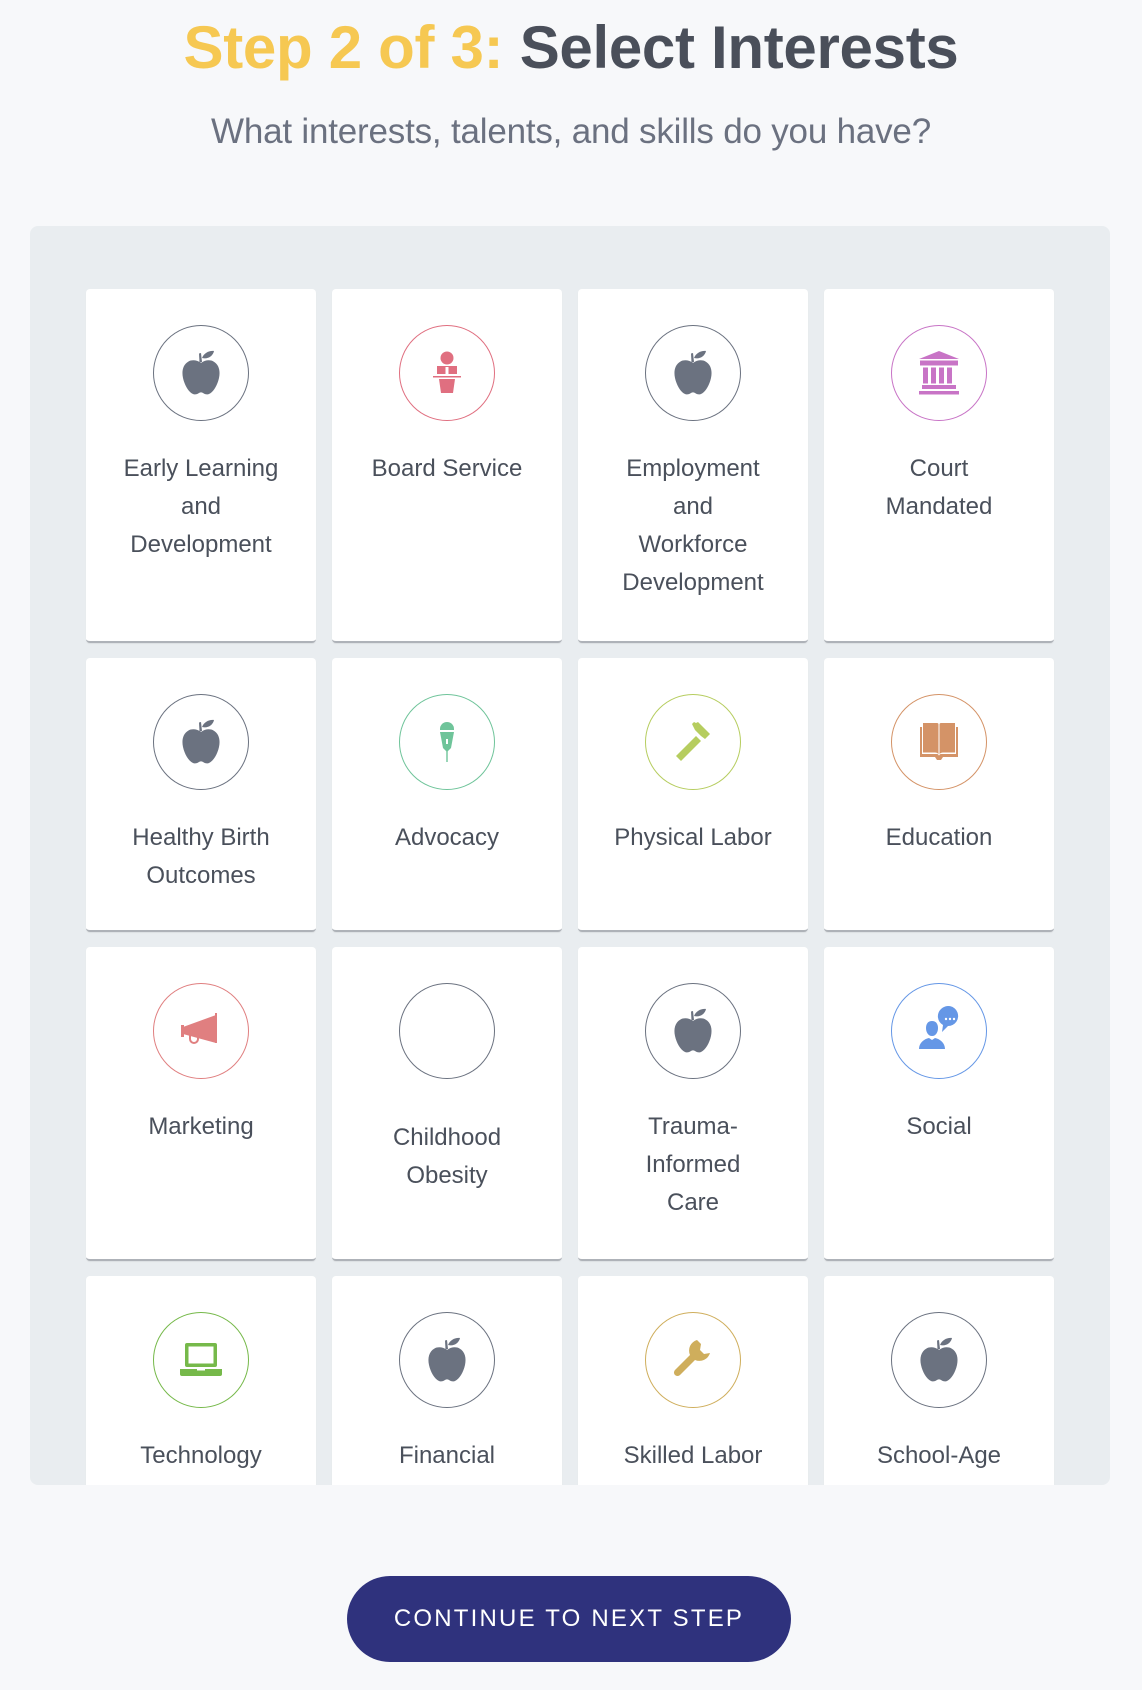 This screenshot has height=1690, width=1142. What do you see at coordinates (693, 795) in the screenshot?
I see `interest-card-physical-labor: Physical Labor` at bounding box center [693, 795].